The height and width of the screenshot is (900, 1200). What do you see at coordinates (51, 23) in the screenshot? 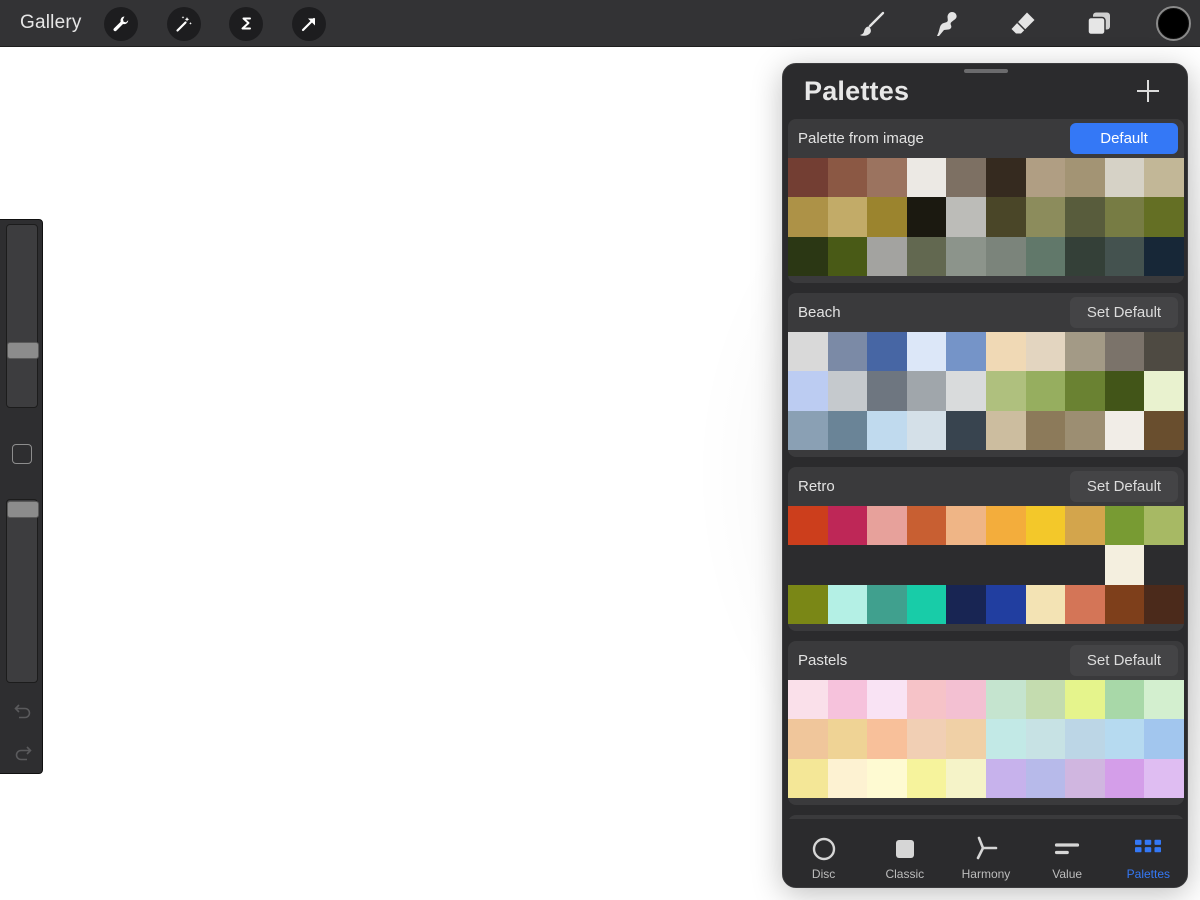
I see `gallery-button: Gallery` at bounding box center [51, 23].